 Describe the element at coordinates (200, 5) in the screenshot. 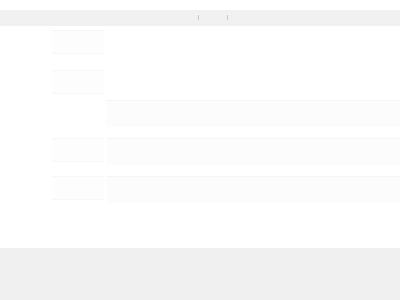

I see `top-strip` at that location.